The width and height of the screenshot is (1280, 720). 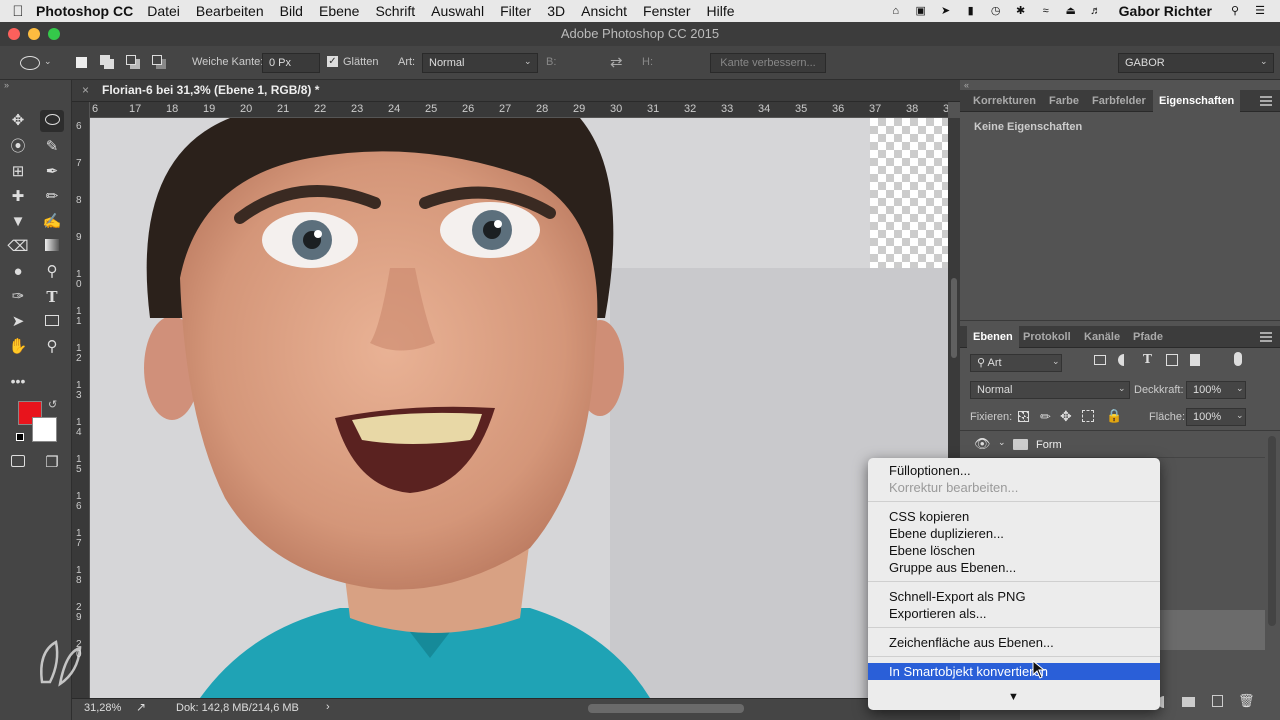 I want to click on rectangle-tool-icon, so click(x=52, y=322).